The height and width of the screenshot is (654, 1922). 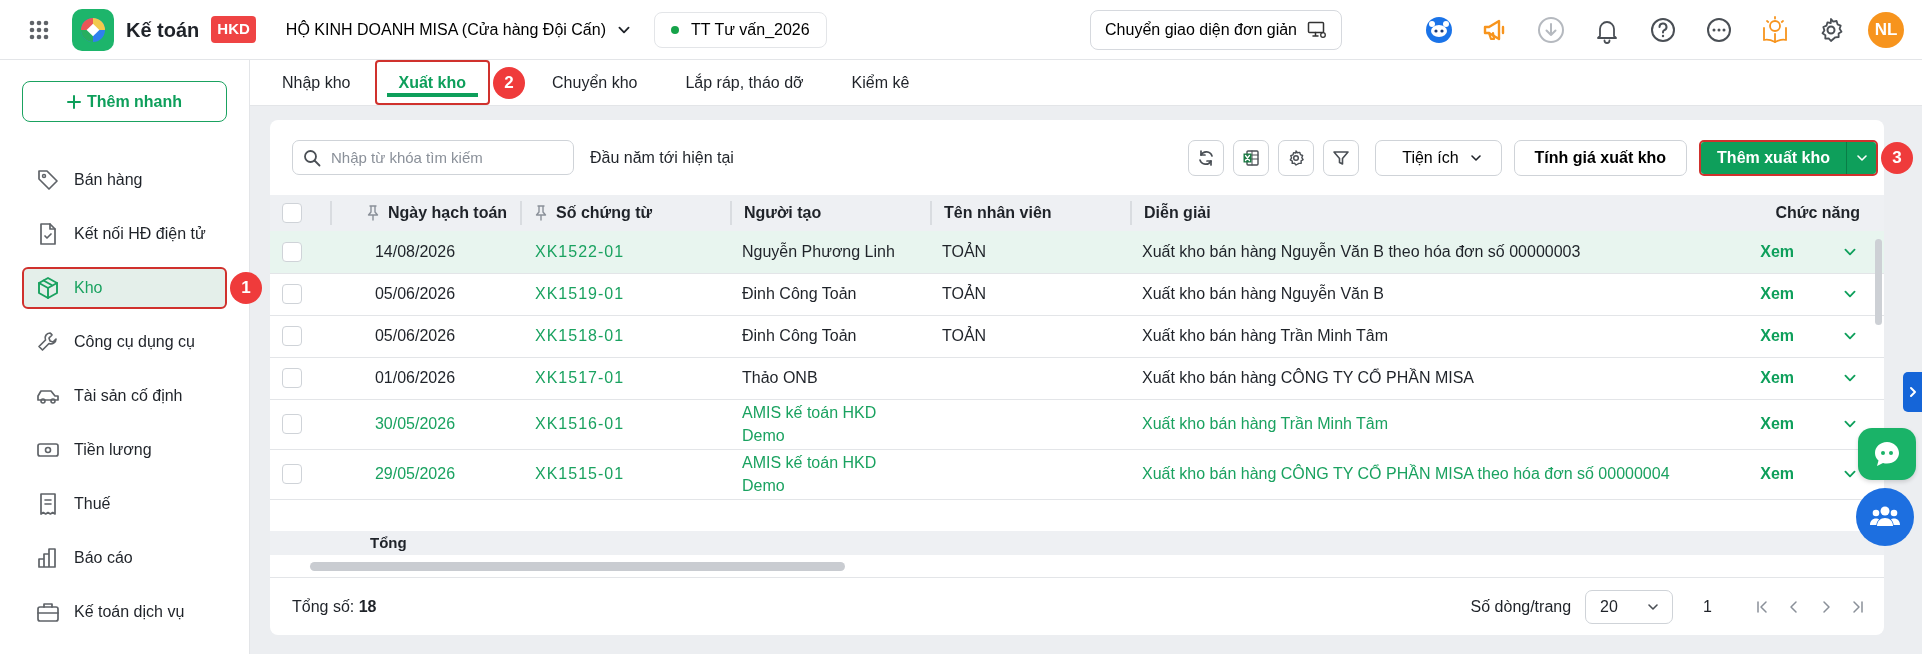 I want to click on refresh-icon, so click(x=1206, y=157).